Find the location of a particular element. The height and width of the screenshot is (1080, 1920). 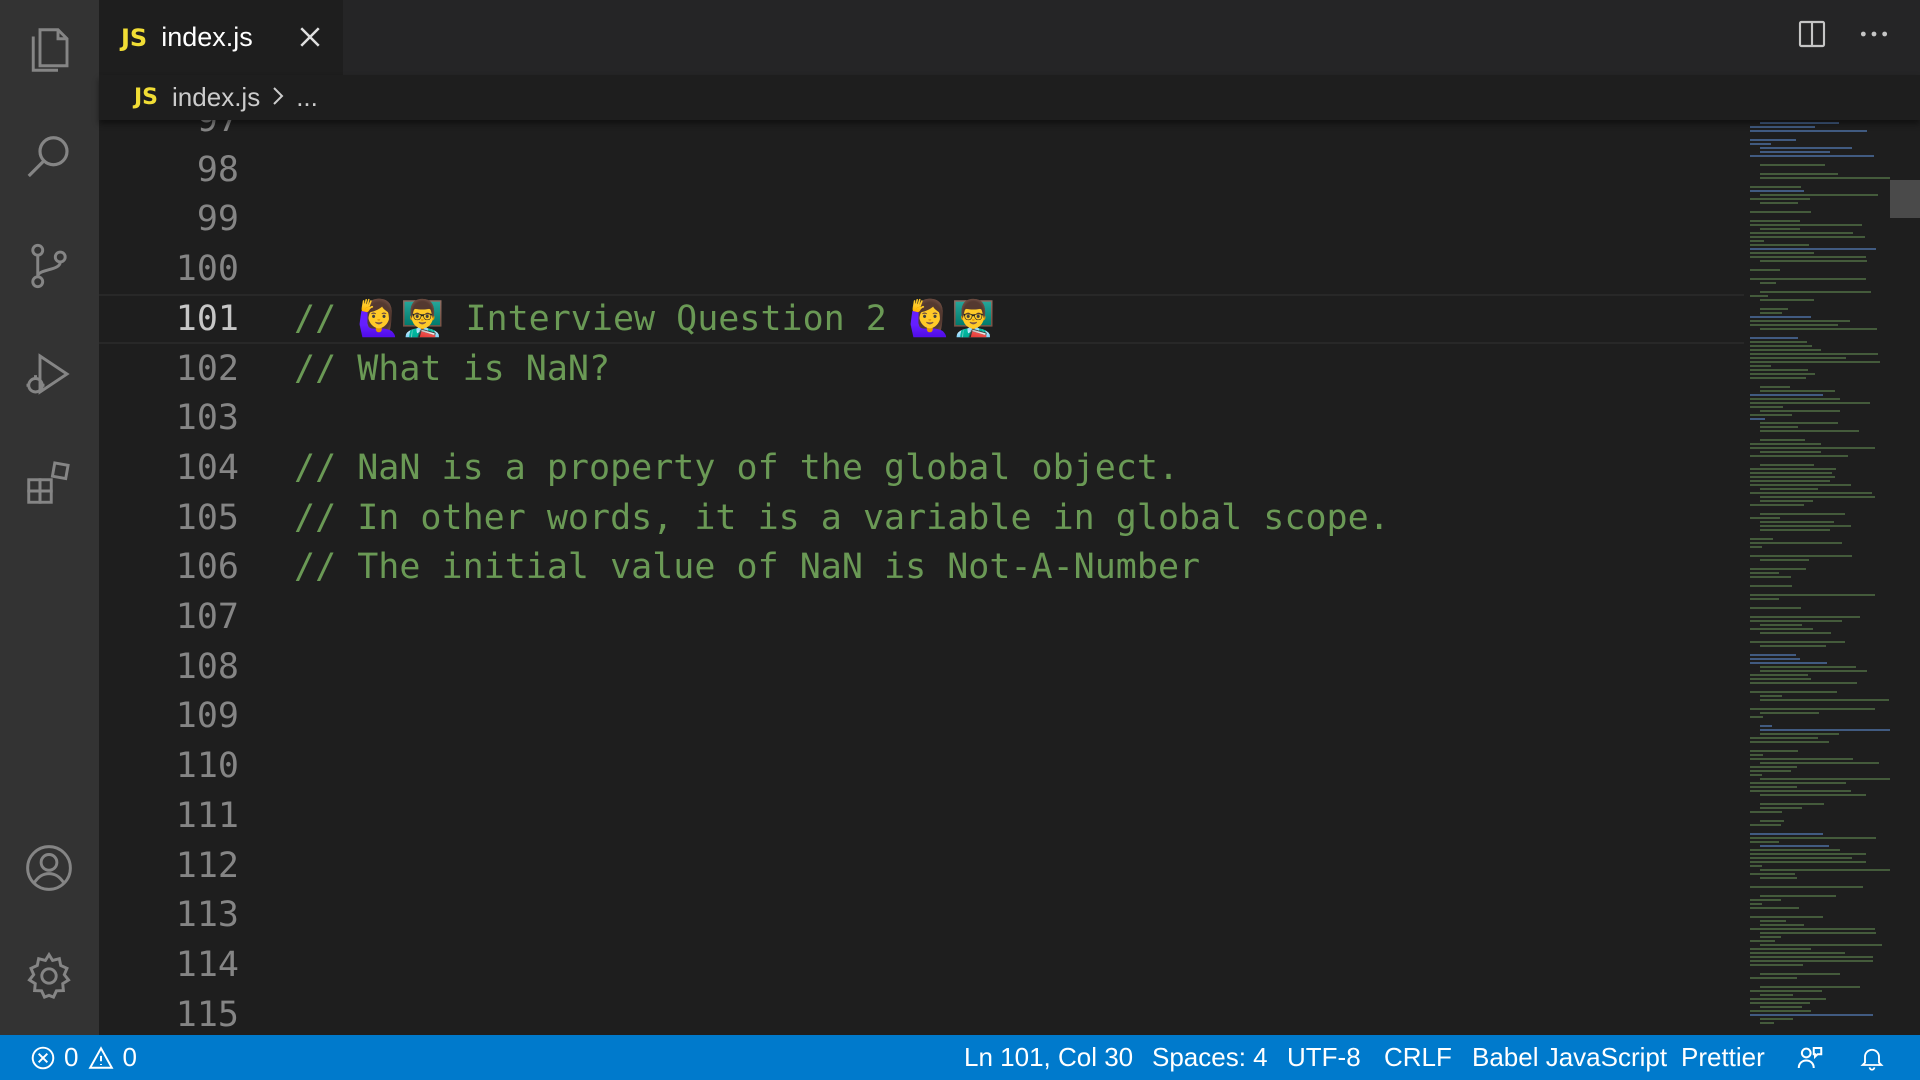

code-line: 98 is located at coordinates (921, 170).